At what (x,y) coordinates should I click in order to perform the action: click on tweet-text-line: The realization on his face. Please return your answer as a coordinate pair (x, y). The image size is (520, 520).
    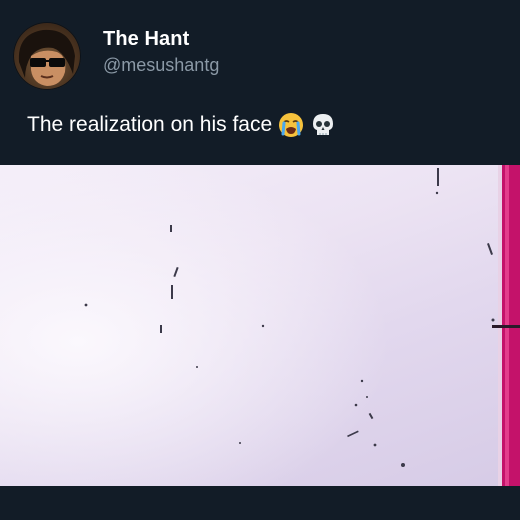
    Looking at the image, I should click on (181, 125).